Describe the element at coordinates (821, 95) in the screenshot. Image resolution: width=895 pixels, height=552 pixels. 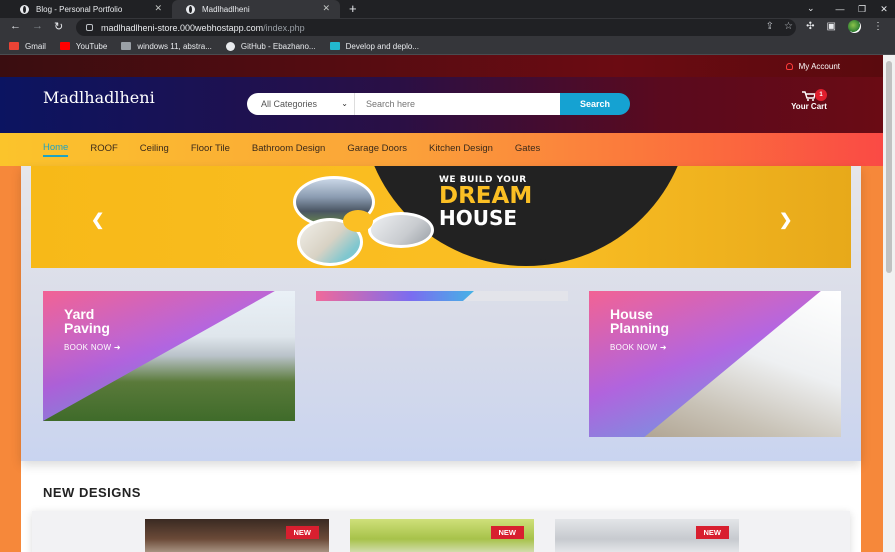
I see `cart-count-badge: 1` at that location.